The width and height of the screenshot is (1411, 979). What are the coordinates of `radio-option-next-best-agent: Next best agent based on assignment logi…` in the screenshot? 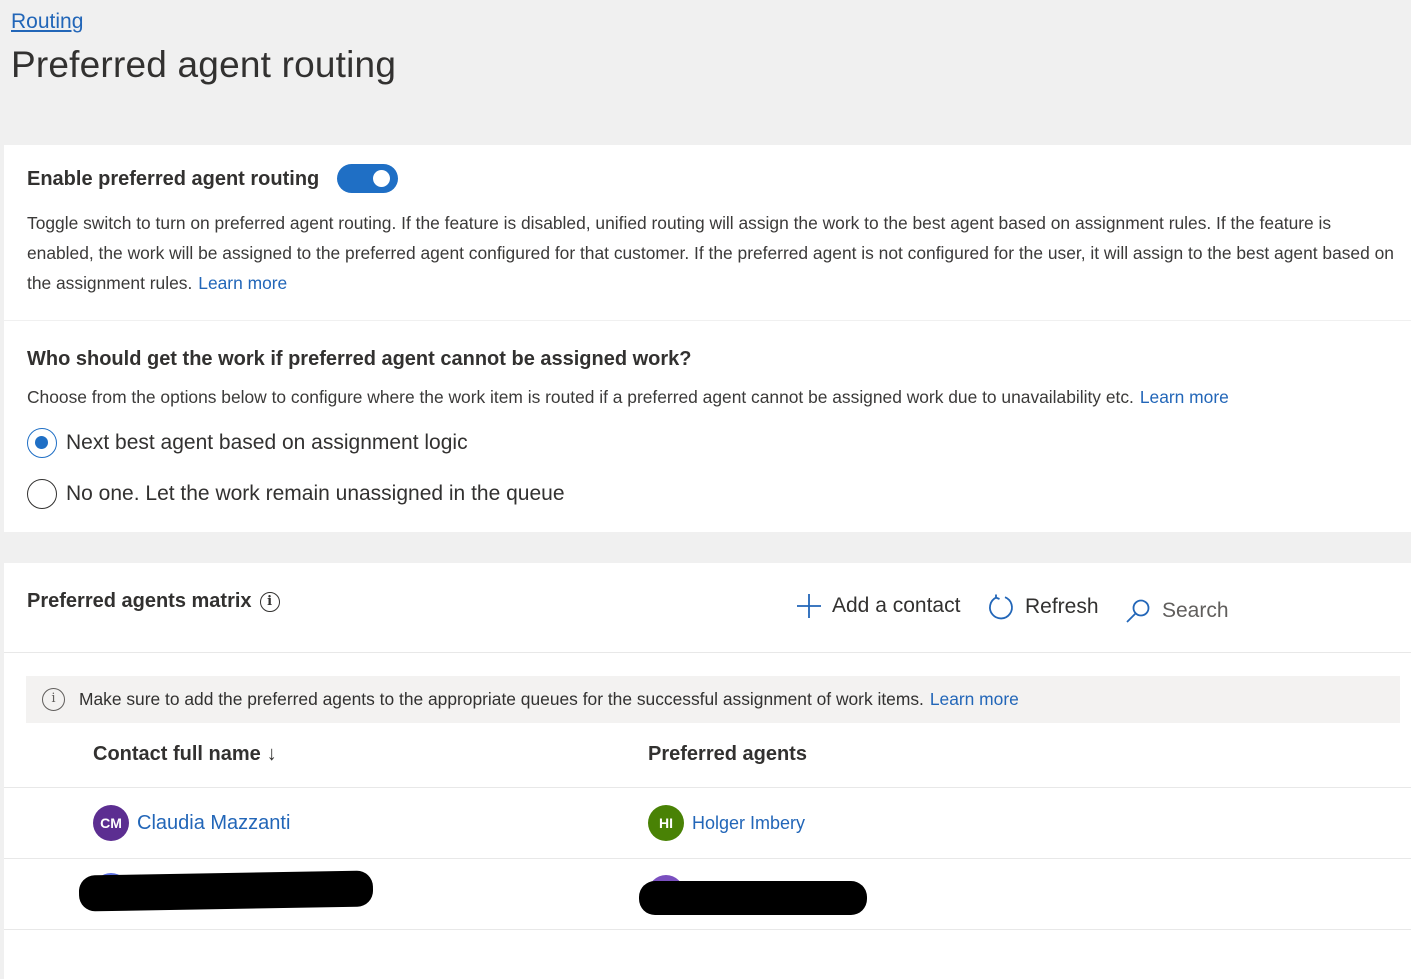 It's located at (247, 443).